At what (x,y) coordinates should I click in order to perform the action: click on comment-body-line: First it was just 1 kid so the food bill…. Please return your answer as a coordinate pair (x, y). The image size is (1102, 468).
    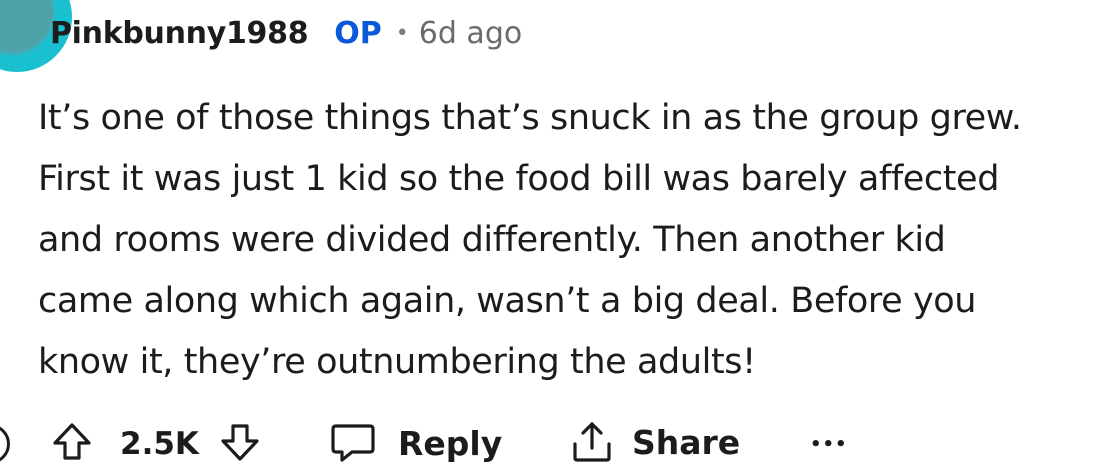
    Looking at the image, I should click on (519, 179).